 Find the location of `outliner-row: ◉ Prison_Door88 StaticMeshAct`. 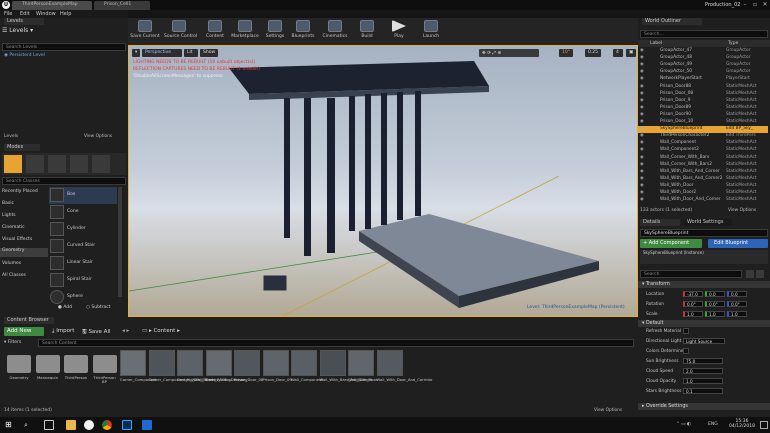

outliner-row: ◉ Prison_Door88 StaticMeshAct is located at coordinates (703, 87).